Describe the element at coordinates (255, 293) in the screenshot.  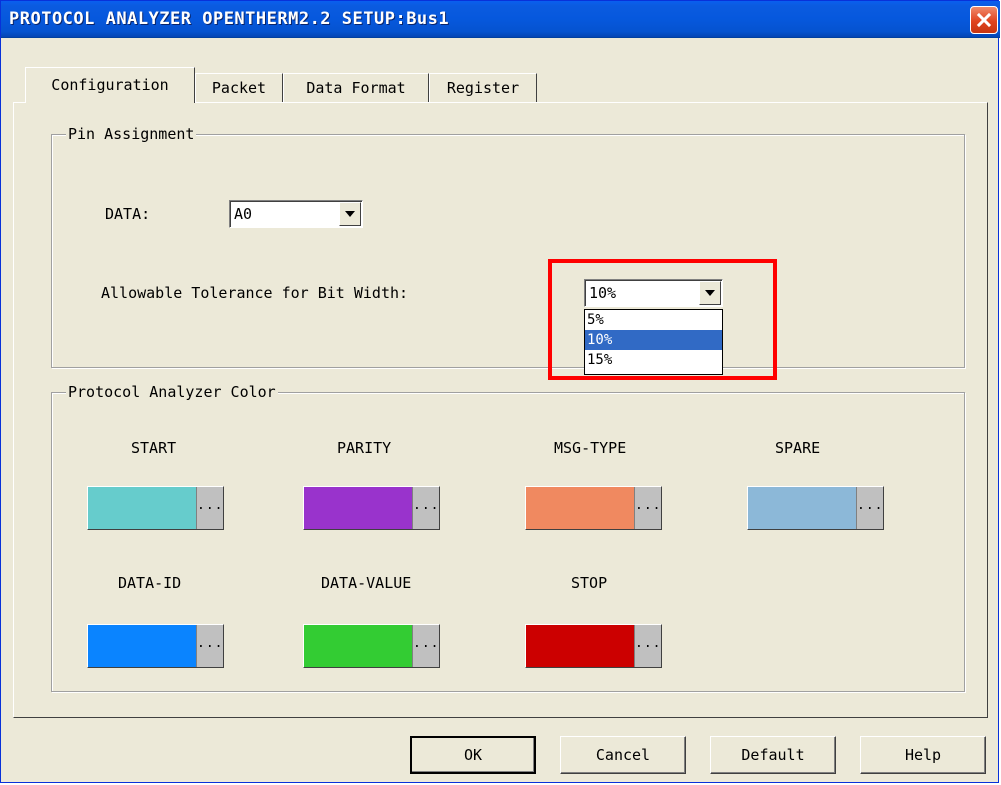
I see `tolerance-label: Allowable Tolerance for Bit Width:` at that location.